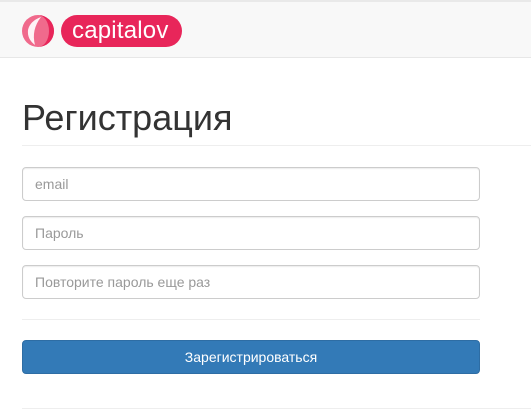 This screenshot has height=416, width=531. Describe the element at coordinates (265, 1) in the screenshot. I see `navbar-top-line` at that location.